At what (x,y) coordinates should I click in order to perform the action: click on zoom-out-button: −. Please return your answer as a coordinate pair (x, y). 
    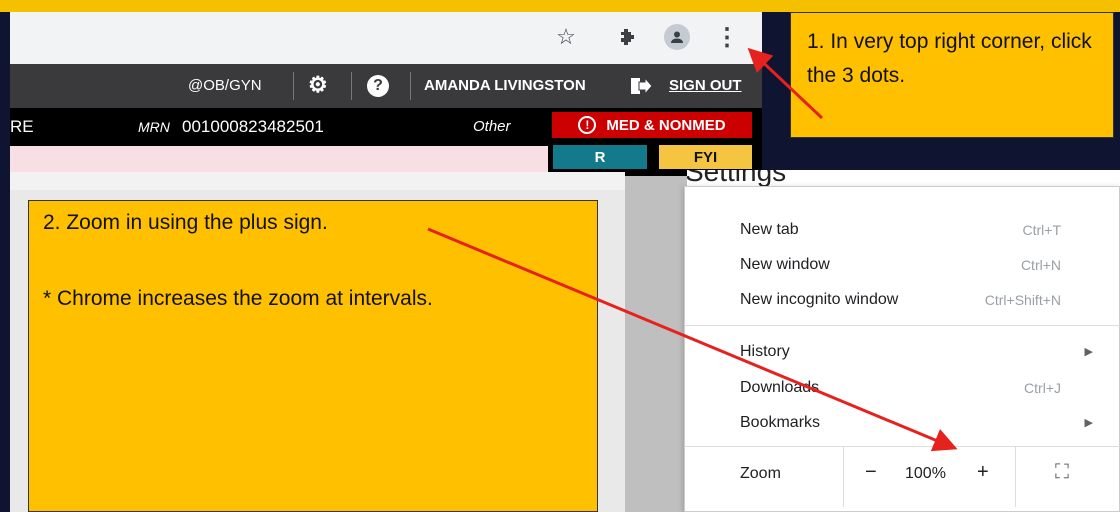
    Looking at the image, I should click on (871, 472).